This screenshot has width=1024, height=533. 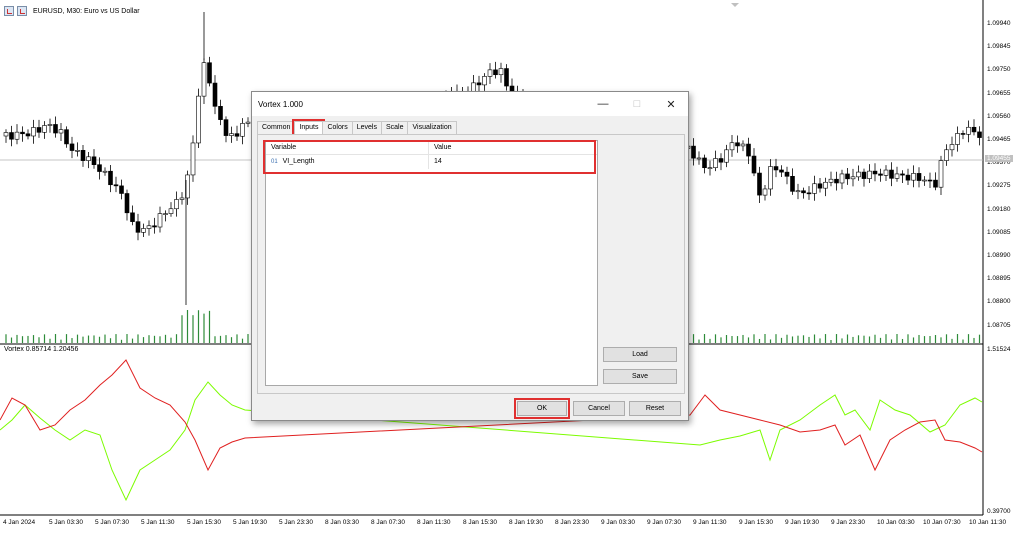 I want to click on chart-window-icon, so click(x=9, y=11).